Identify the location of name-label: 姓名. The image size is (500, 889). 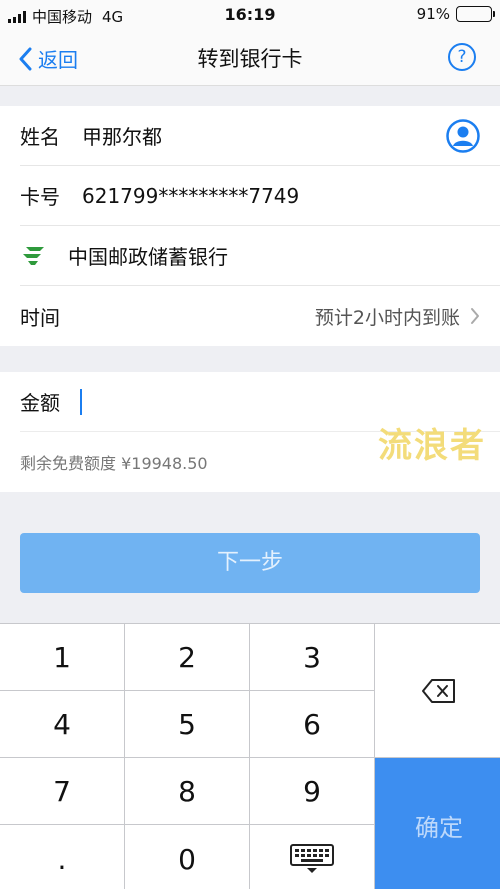
(40, 137).